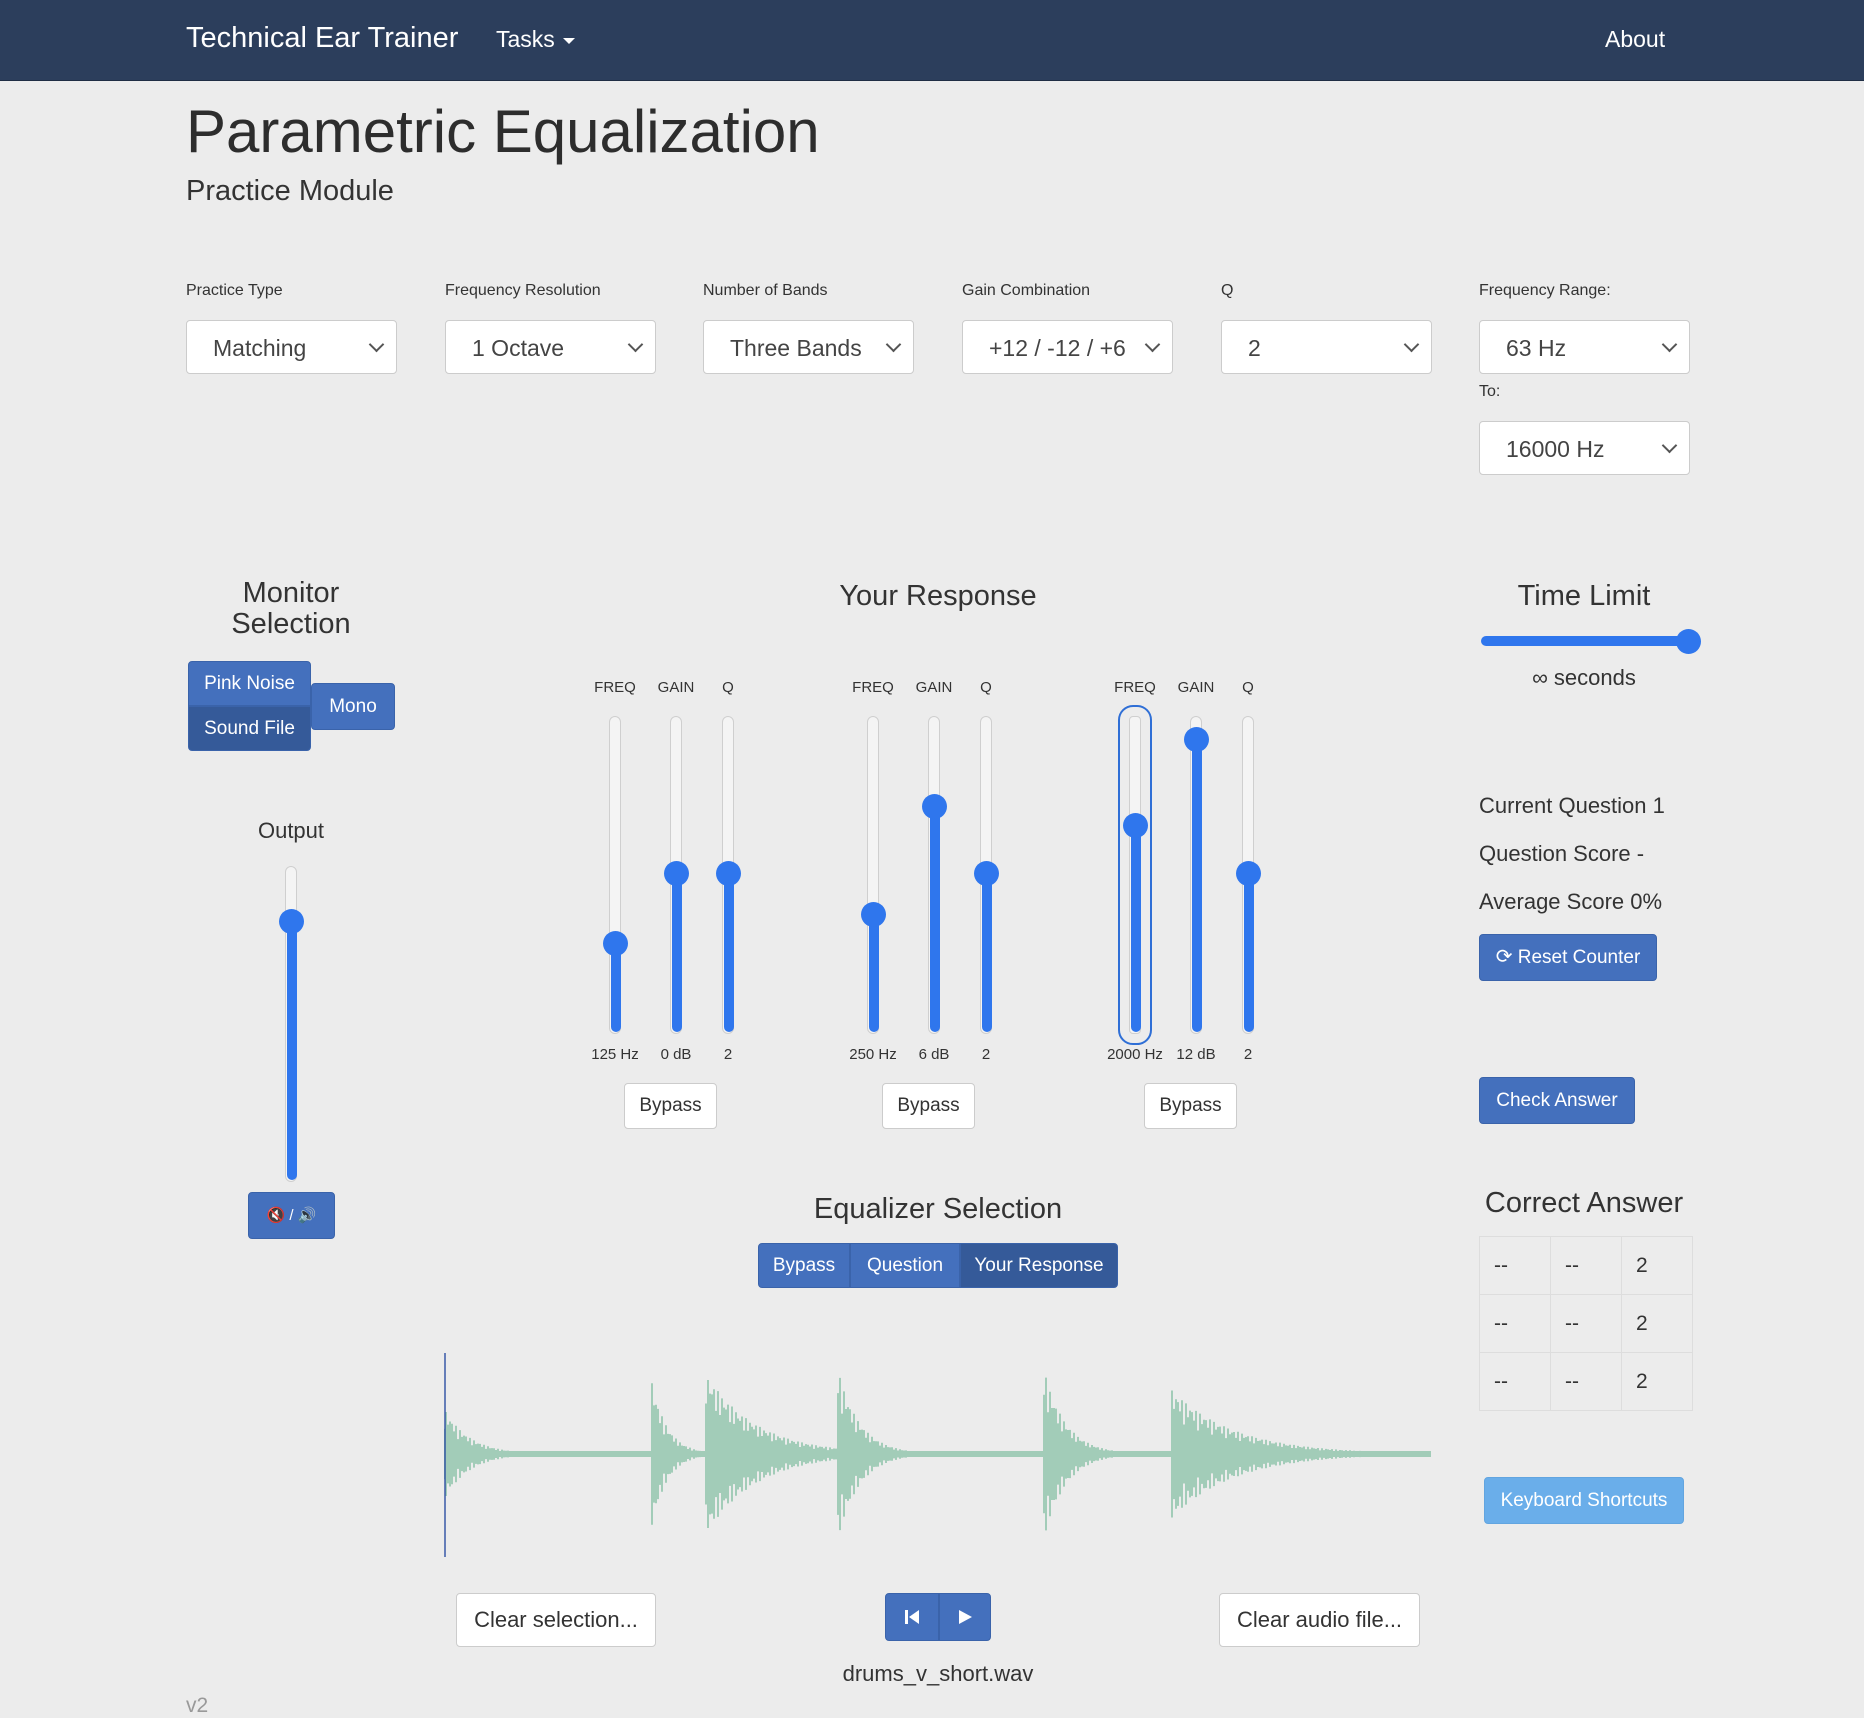  Describe the element at coordinates (938, 1673) in the screenshot. I see `audio-filename: drums_v_short.wav` at that location.